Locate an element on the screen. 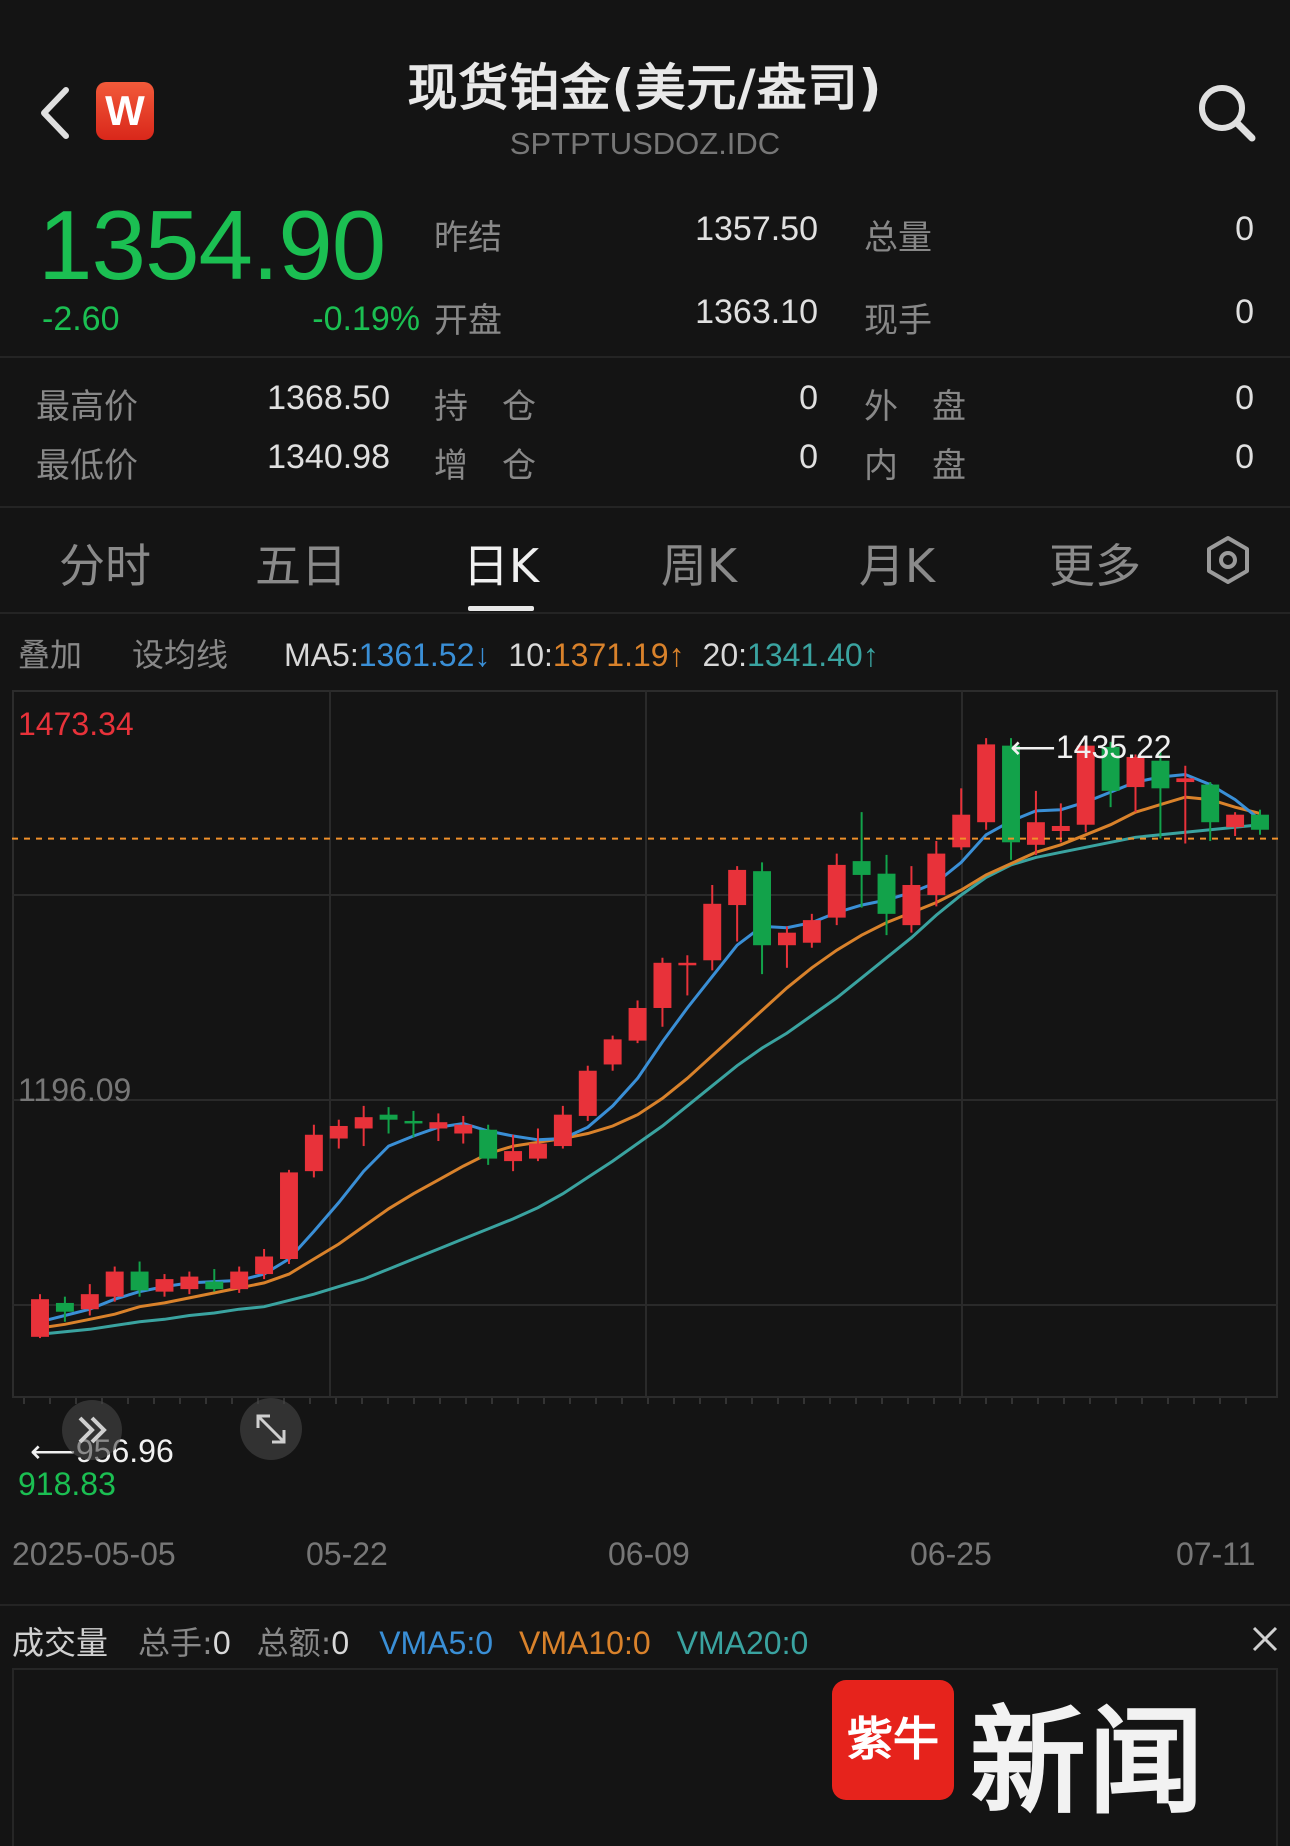 This screenshot has width=1290, height=1846. outer-volume-label: 外 盘 is located at coordinates (915, 407).